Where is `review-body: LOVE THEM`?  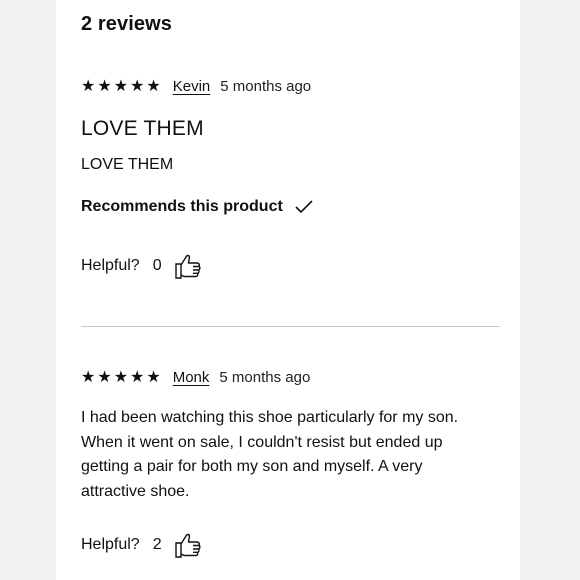 review-body: LOVE THEM is located at coordinates (127, 164).